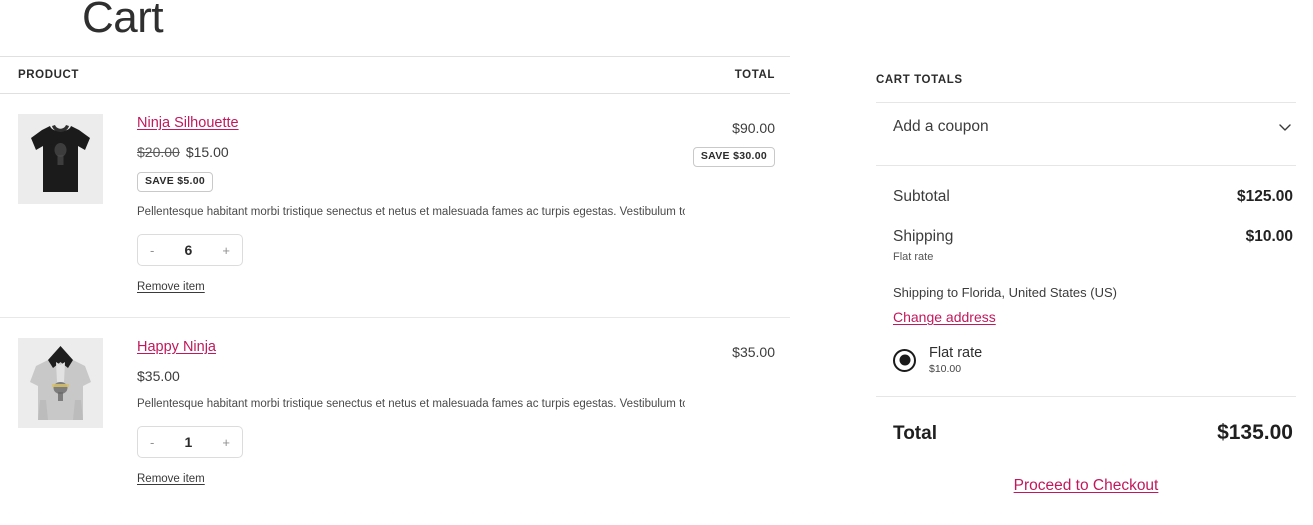 The width and height of the screenshot is (1313, 525). What do you see at coordinates (753, 352) in the screenshot?
I see `line-total-amount: $35.00` at bounding box center [753, 352].